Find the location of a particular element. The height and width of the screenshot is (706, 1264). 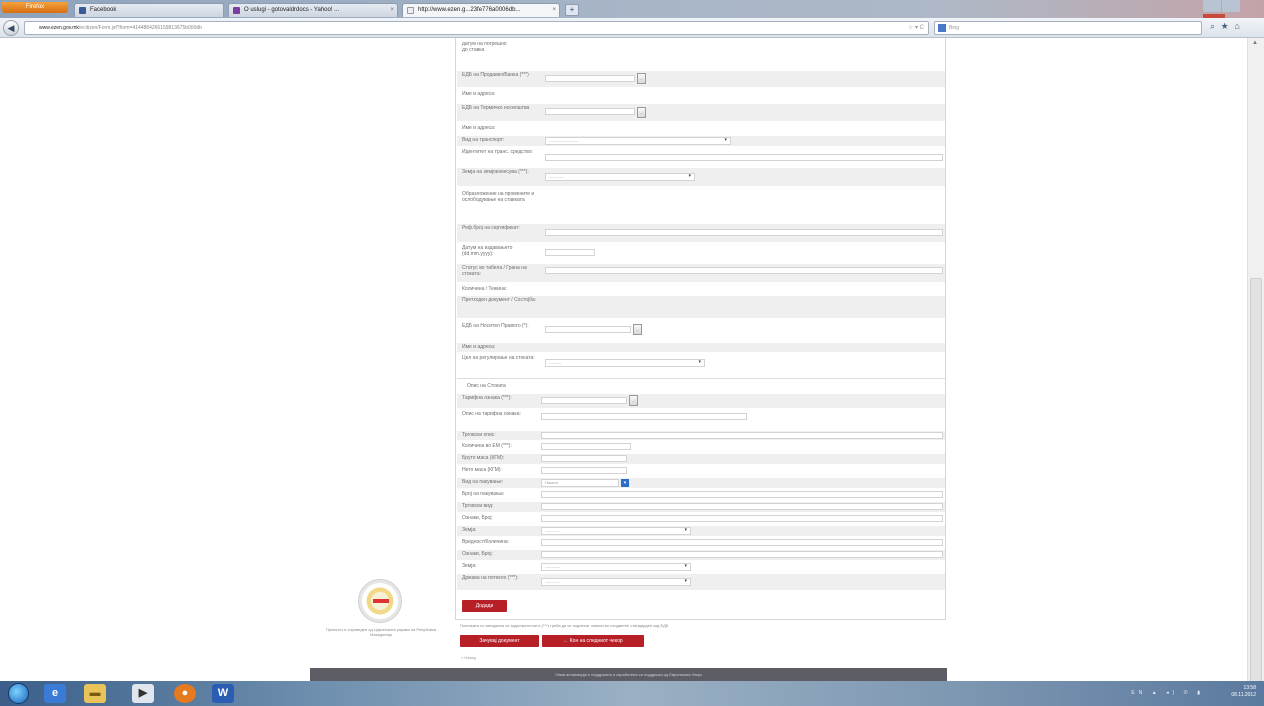

gross-mass-input is located at coordinates (584, 458).